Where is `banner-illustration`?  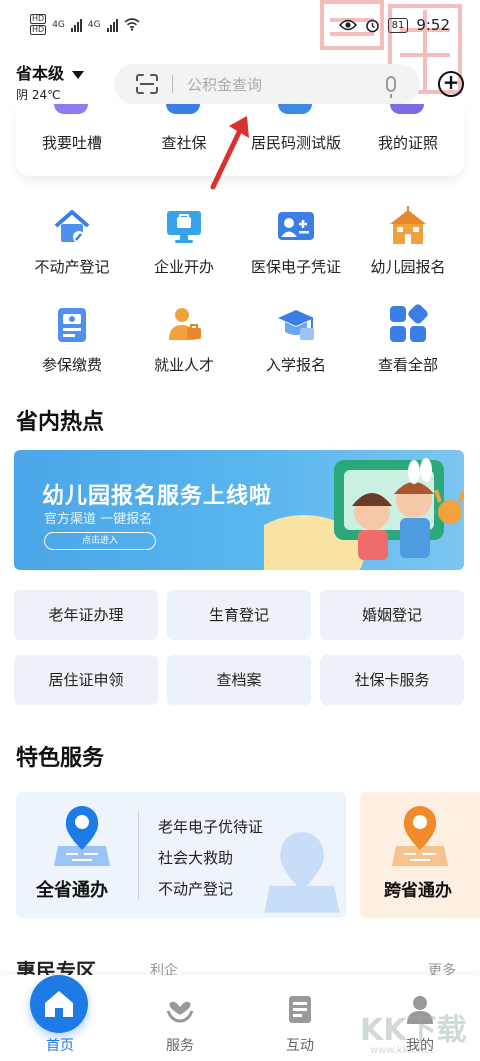 banner-illustration is located at coordinates (364, 514).